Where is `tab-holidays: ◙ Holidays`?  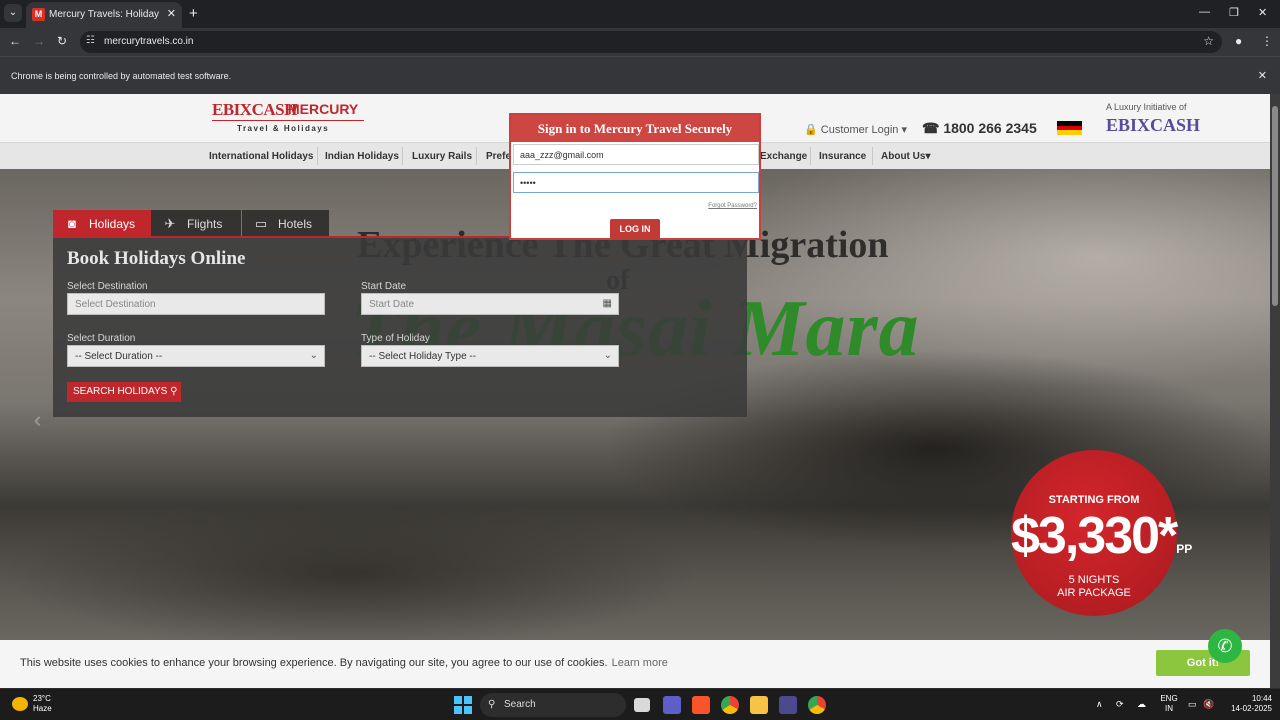 tab-holidays: ◙ Holidays is located at coordinates (102, 224).